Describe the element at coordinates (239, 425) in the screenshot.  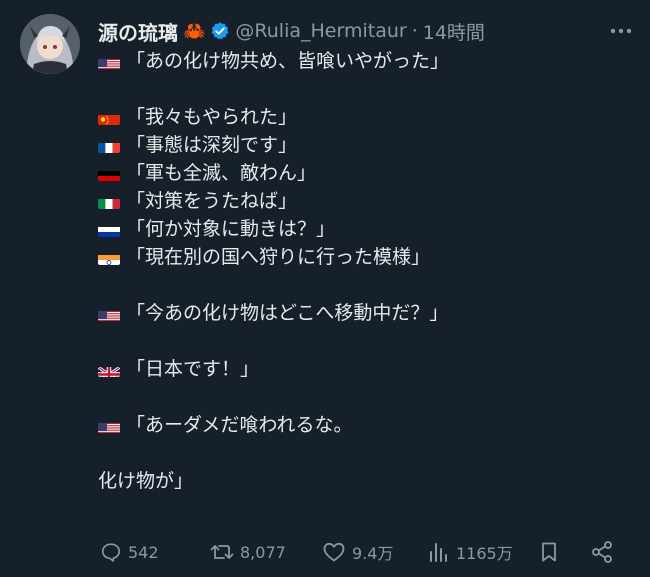
I see `line-text: 「あーダメだ喰われるな。` at that location.